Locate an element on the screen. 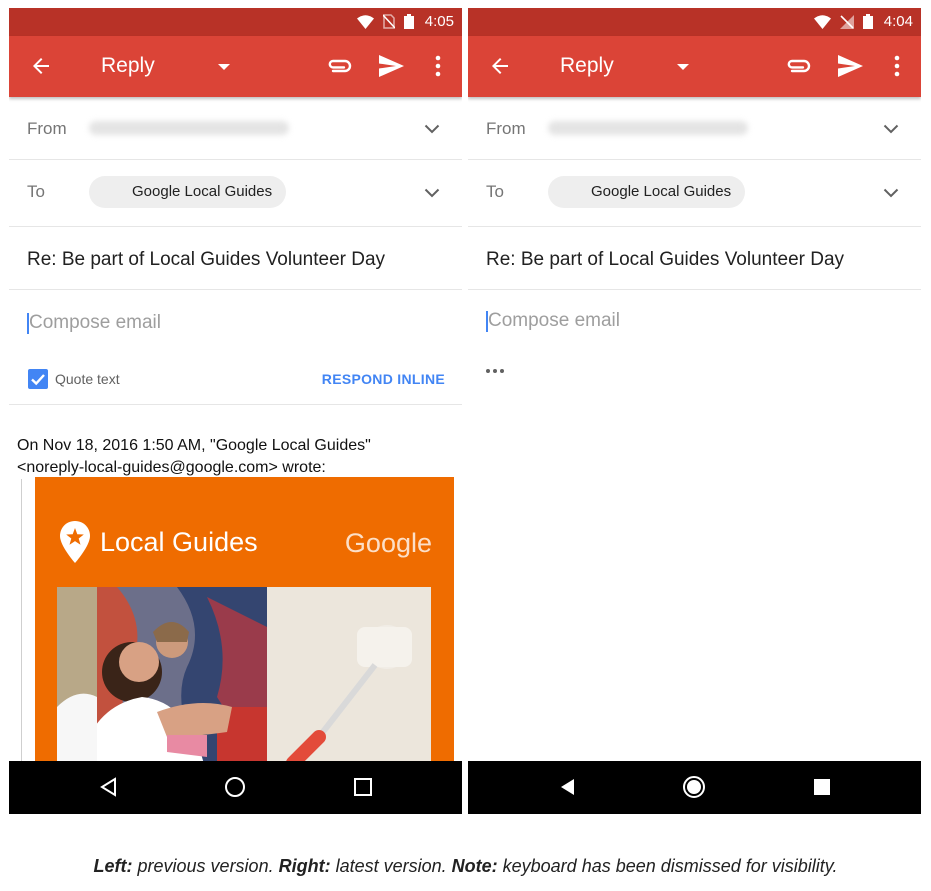 The height and width of the screenshot is (891, 931). google-logo-text: Google is located at coordinates (388, 543).